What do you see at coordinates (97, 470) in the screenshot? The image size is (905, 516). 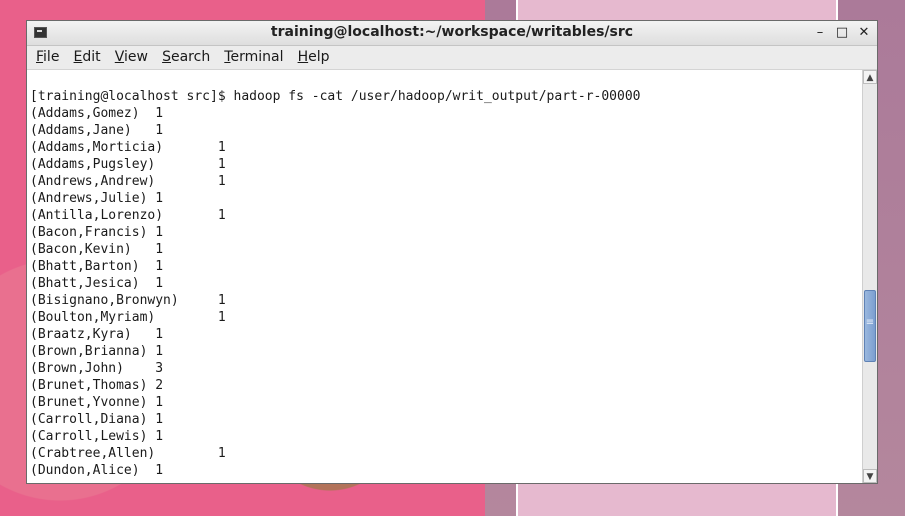 I see `output-line: (Dundon,Alice) 1` at bounding box center [97, 470].